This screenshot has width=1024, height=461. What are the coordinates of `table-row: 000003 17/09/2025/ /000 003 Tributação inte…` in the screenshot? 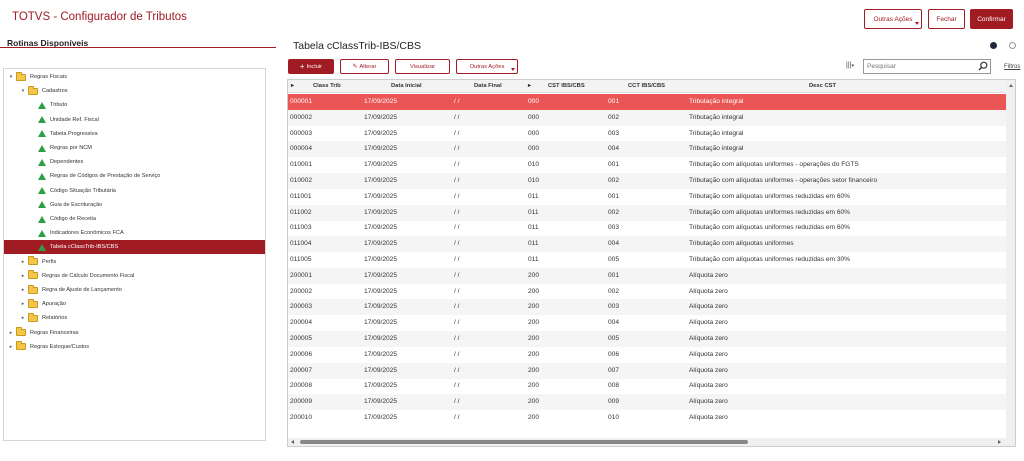 It's located at (647, 134).